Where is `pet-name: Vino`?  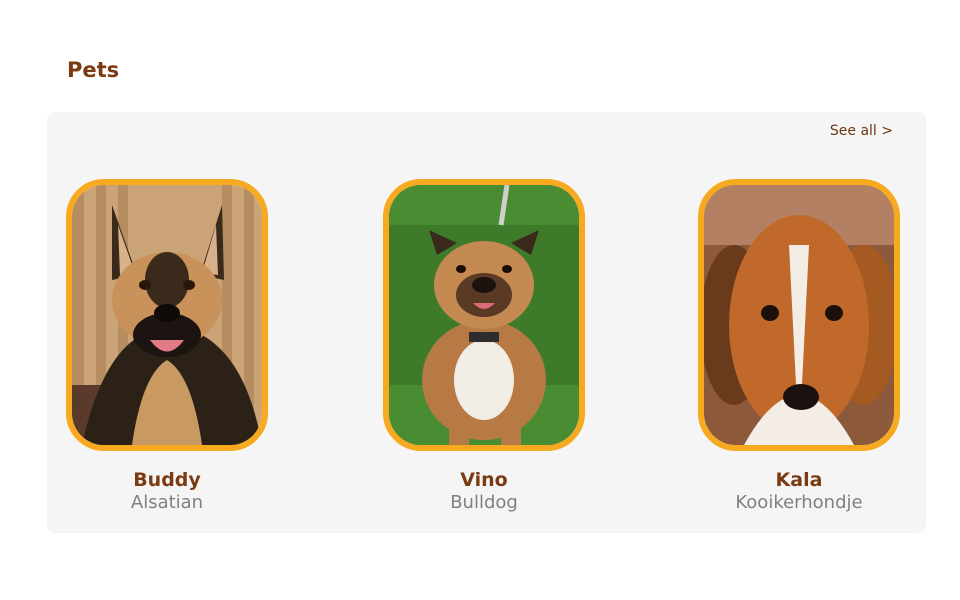 pet-name: Vino is located at coordinates (484, 480).